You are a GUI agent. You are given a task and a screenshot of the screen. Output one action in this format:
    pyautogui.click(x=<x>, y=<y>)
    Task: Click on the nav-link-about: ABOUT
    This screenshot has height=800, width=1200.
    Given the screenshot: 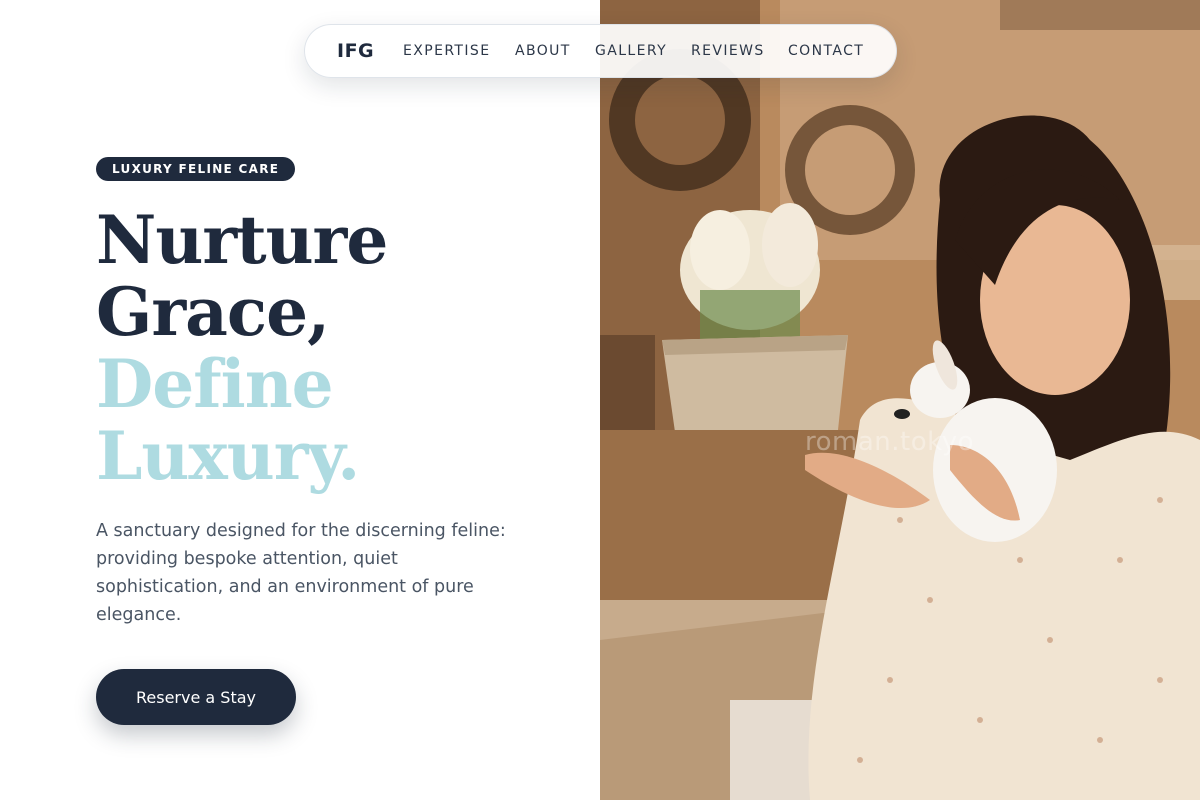 What is the action you would take?
    pyautogui.click(x=543, y=51)
    